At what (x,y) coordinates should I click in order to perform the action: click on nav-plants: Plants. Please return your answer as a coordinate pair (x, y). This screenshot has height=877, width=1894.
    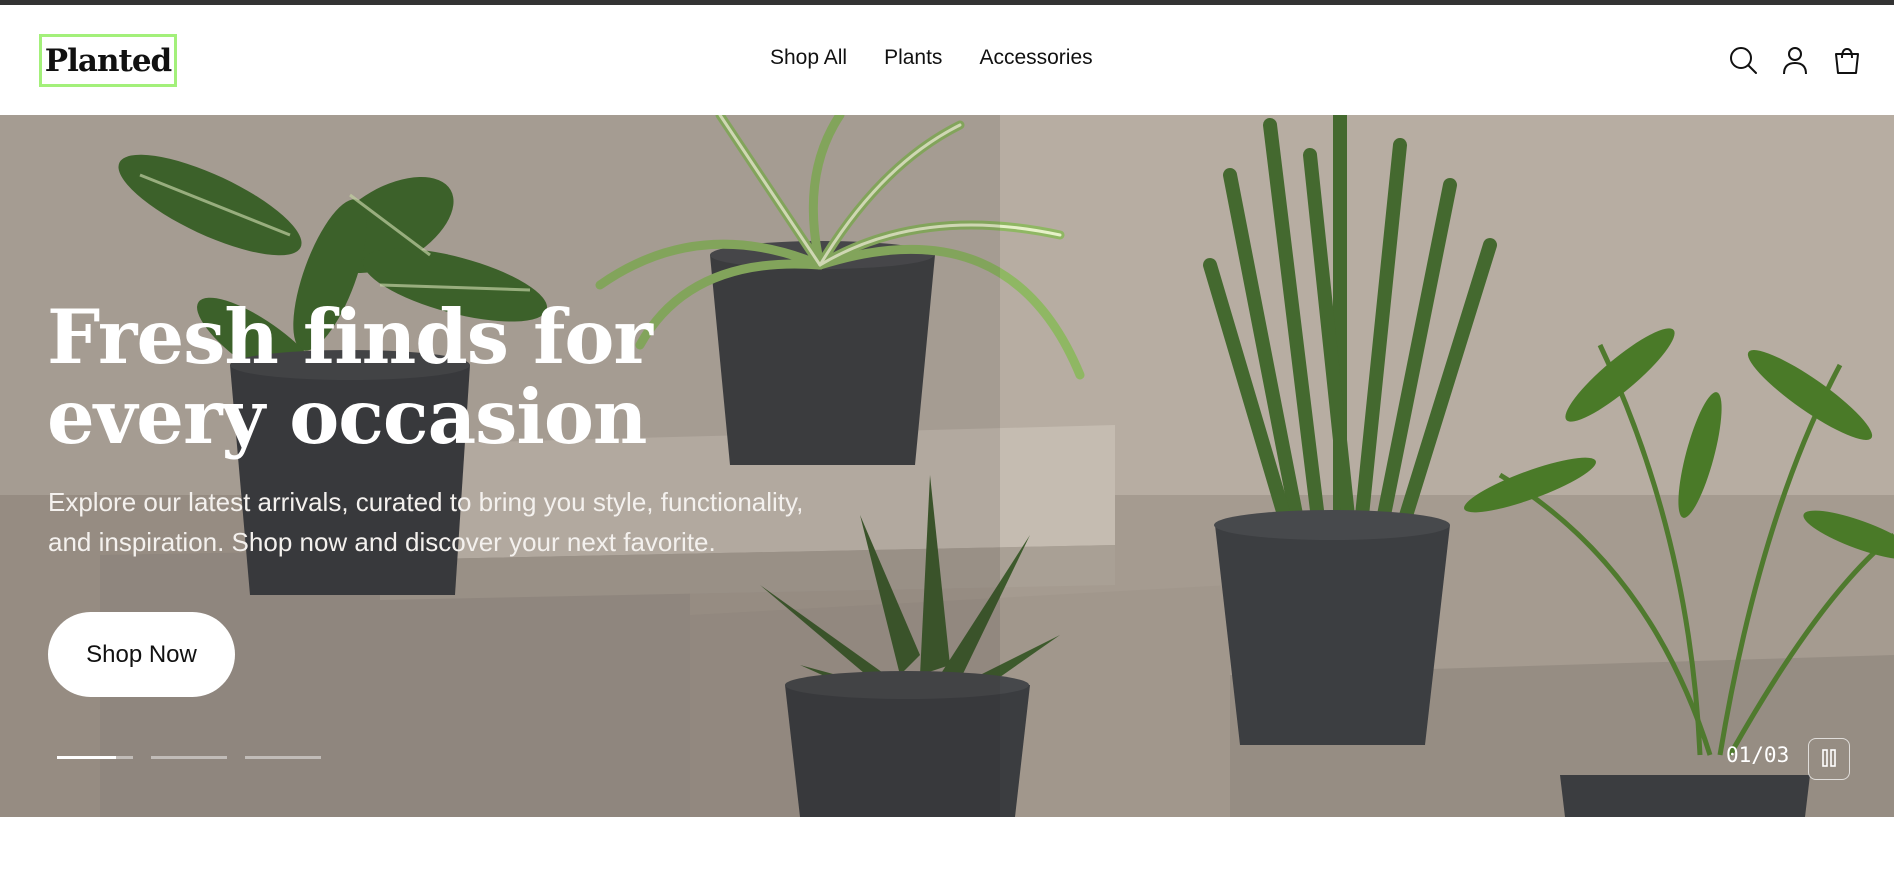
    Looking at the image, I should click on (913, 58).